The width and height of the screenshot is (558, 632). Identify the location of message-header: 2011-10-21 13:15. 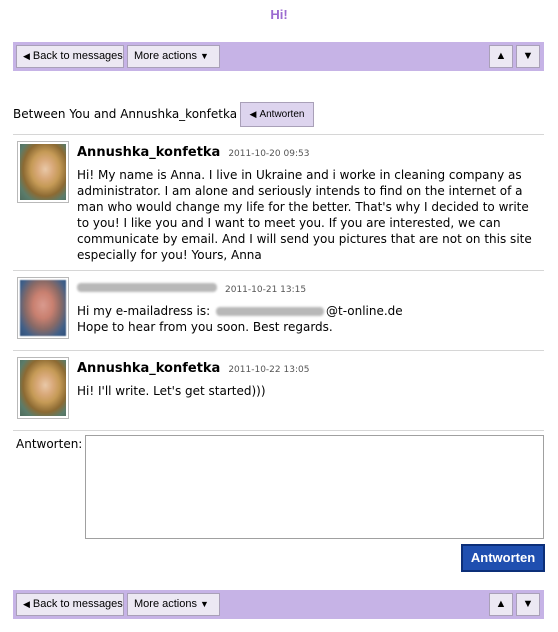
(191, 286).